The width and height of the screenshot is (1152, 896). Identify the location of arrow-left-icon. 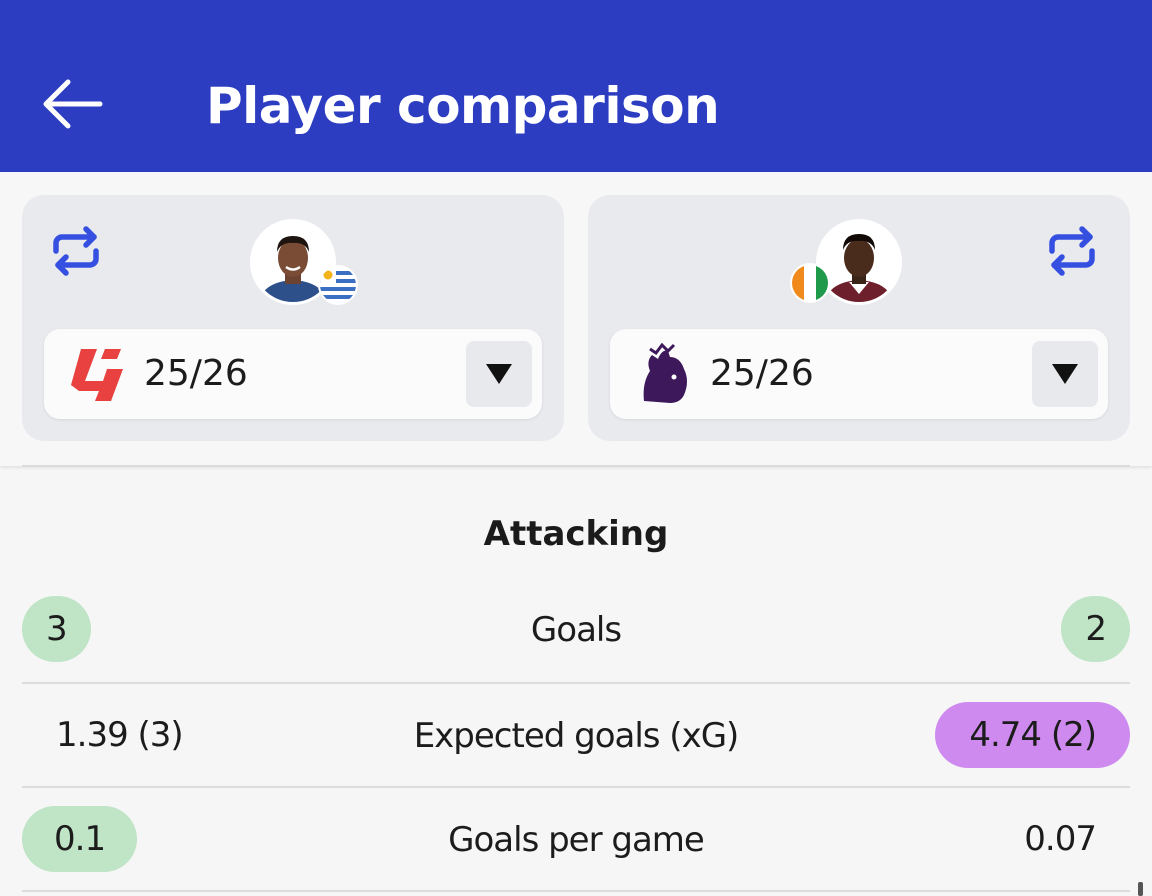
(73, 104).